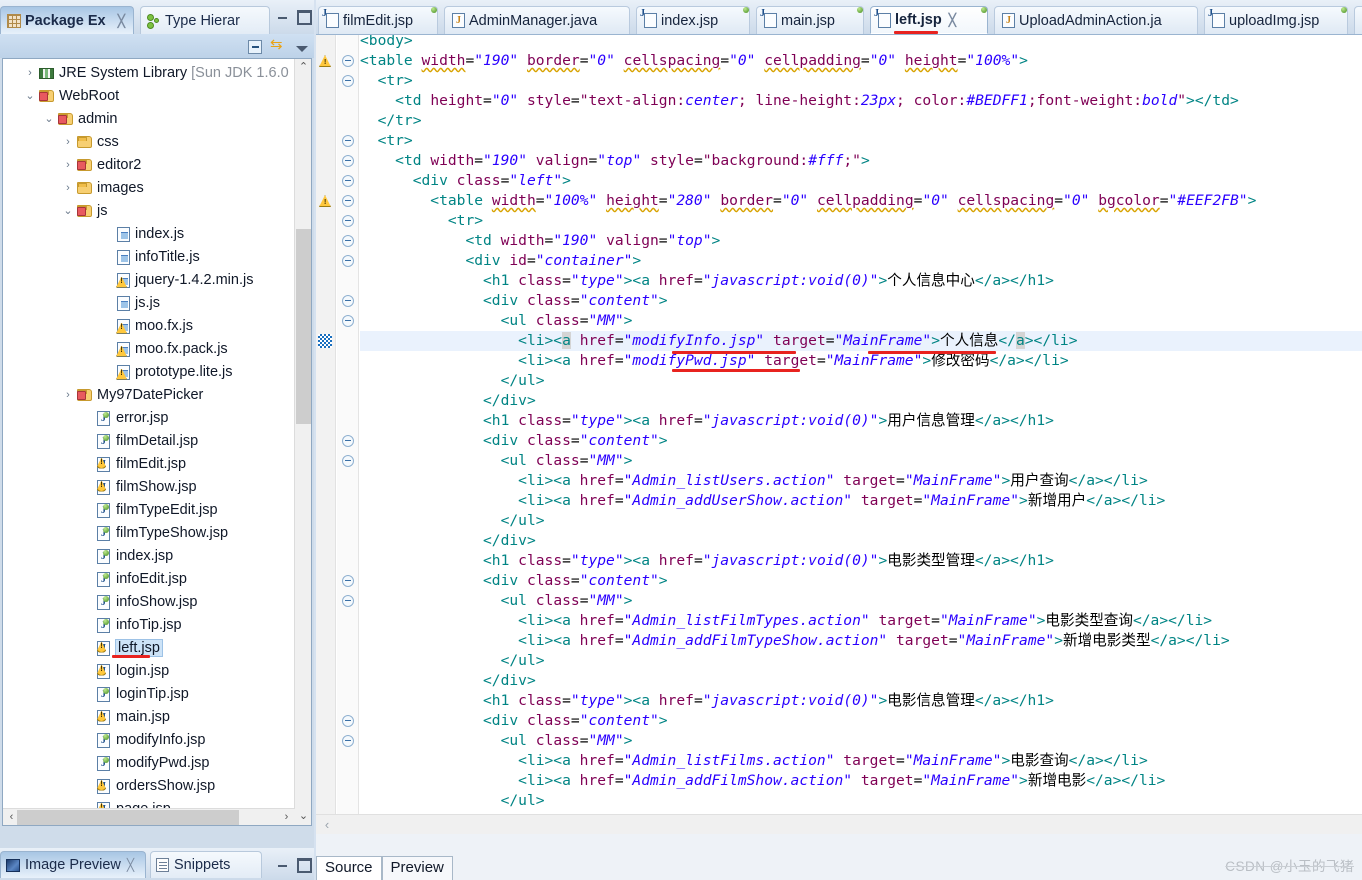 Image resolution: width=1362 pixels, height=880 pixels. I want to click on scroll-down-arrow-icon: ⌄, so click(303, 816).